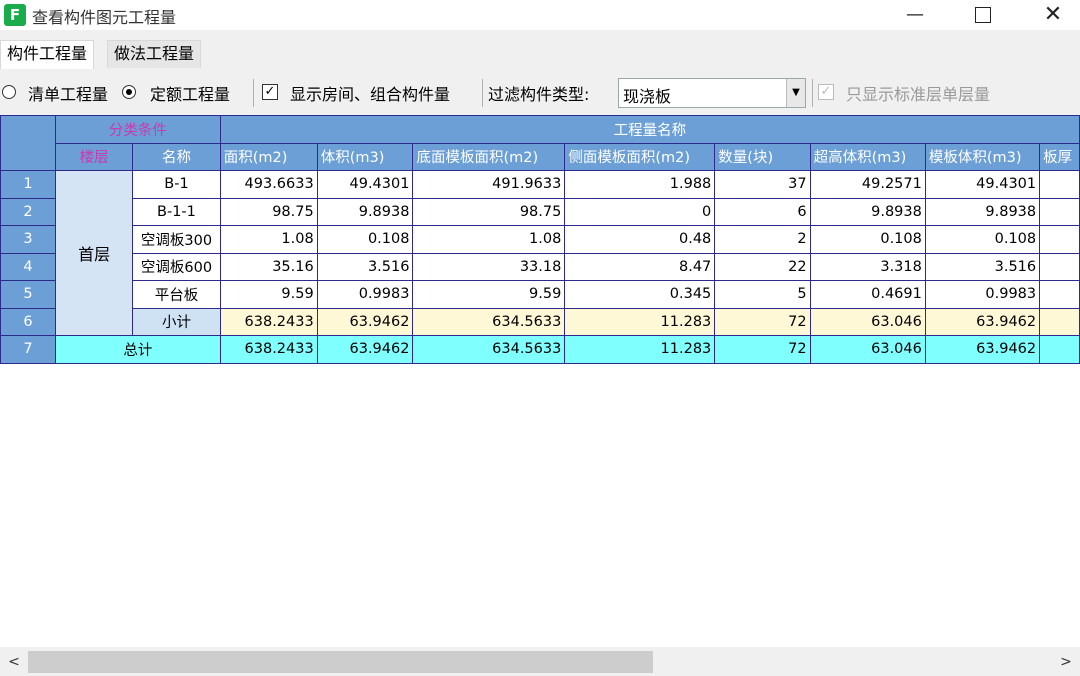  What do you see at coordinates (94, 253) in the screenshot?
I see `floor-group-cell: 首层` at bounding box center [94, 253].